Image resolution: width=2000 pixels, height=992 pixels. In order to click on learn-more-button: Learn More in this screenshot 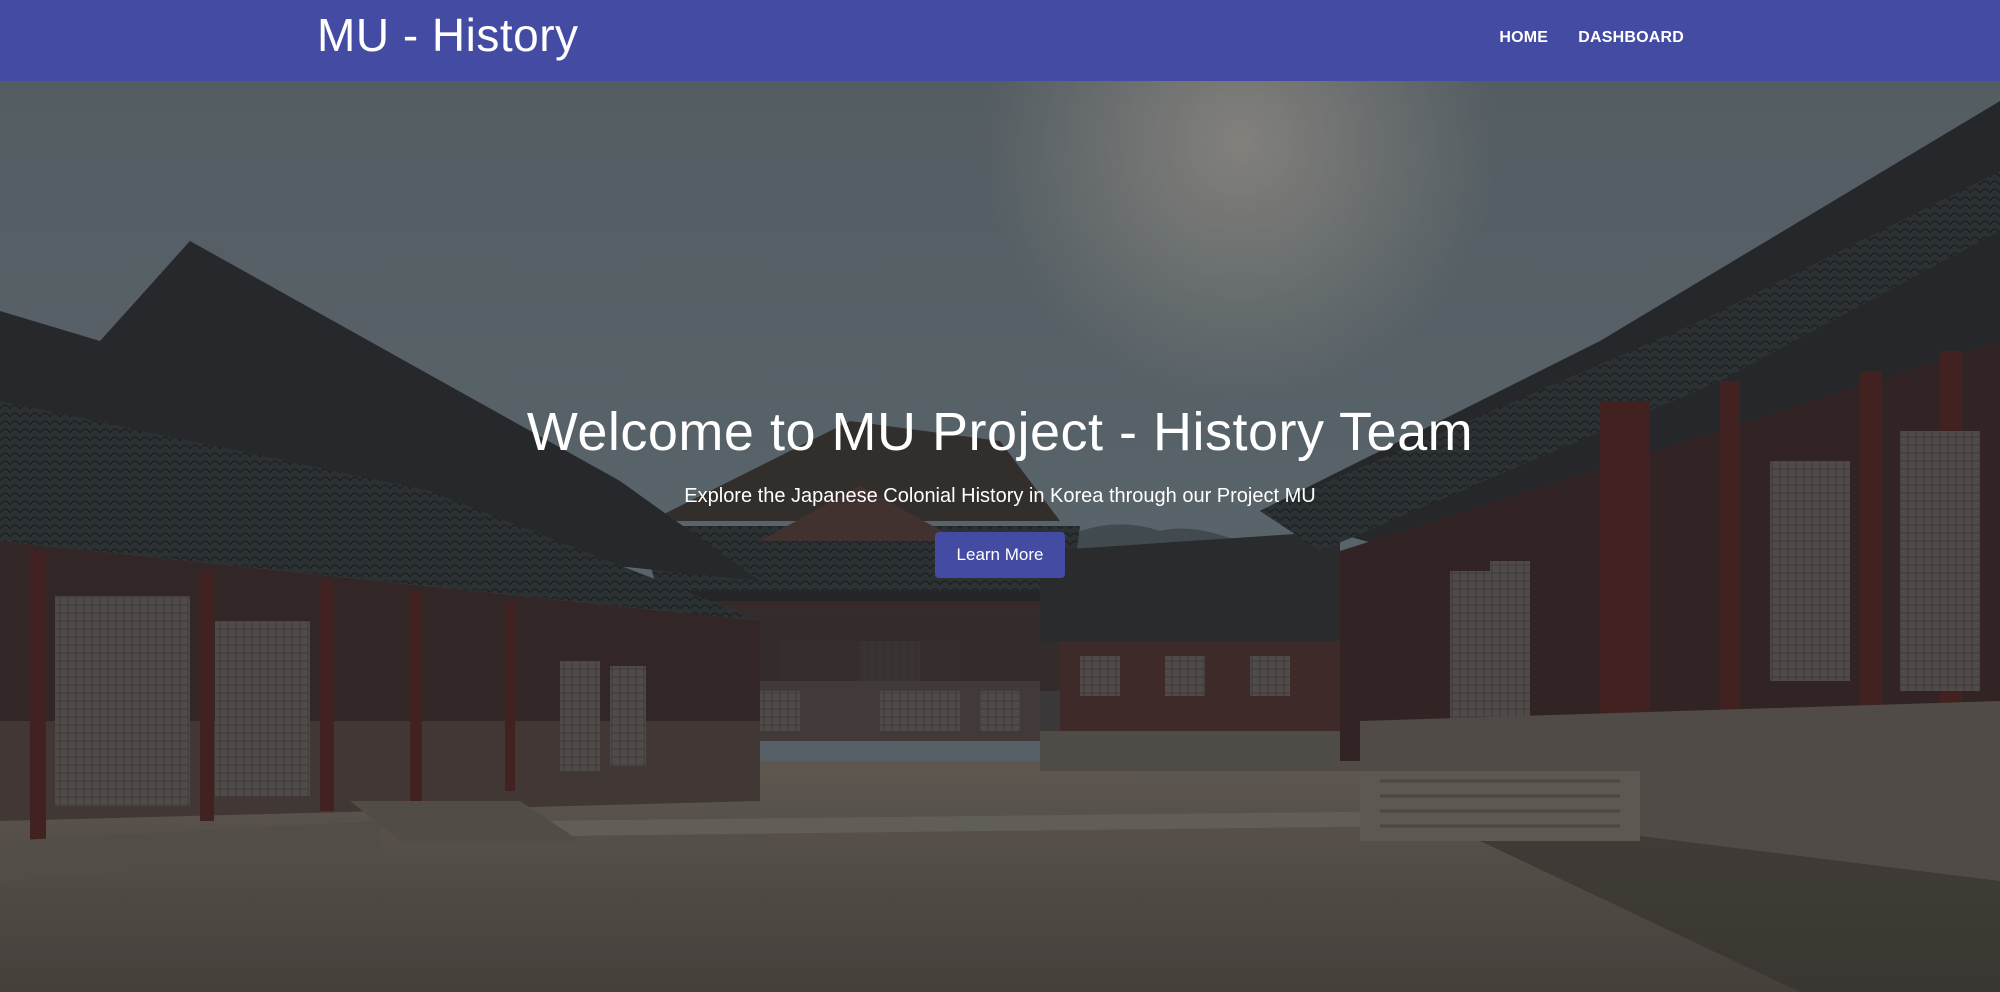, I will do `click(1000, 555)`.